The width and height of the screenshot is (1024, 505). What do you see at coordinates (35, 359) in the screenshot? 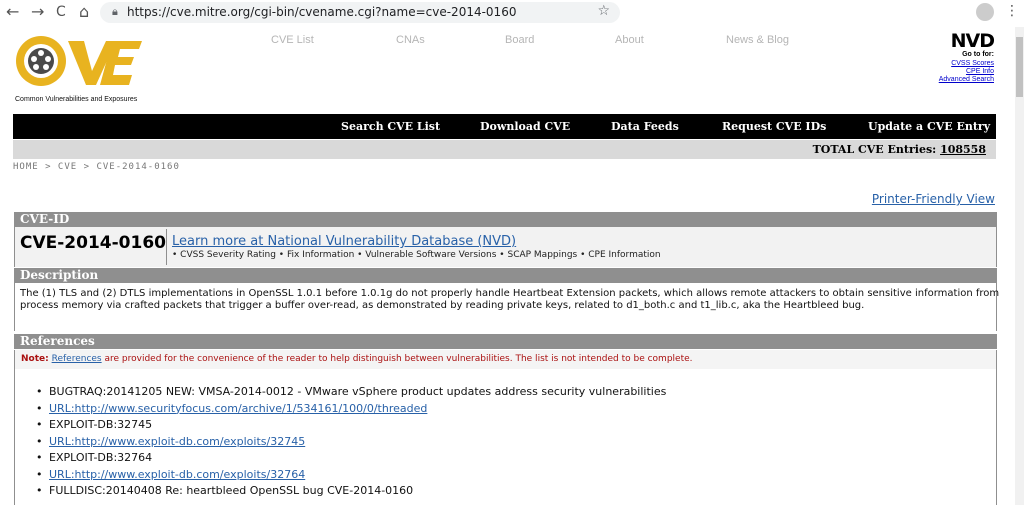
I see `note-label: Note:` at bounding box center [35, 359].